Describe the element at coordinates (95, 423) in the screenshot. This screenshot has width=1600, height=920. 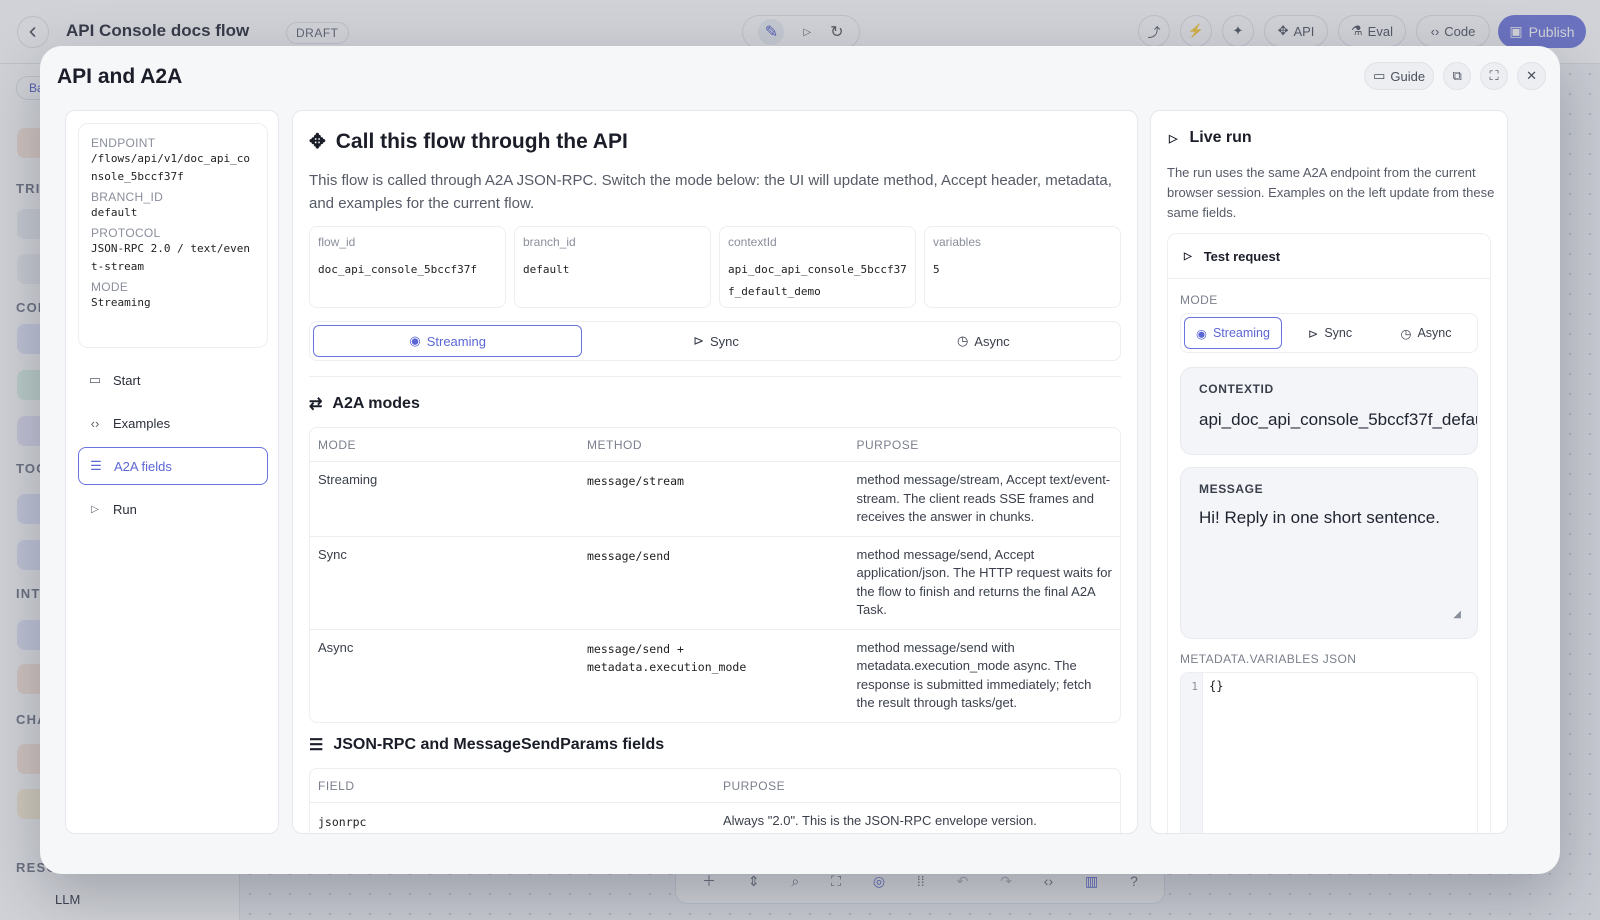
I see `code-icon: ‹›` at that location.